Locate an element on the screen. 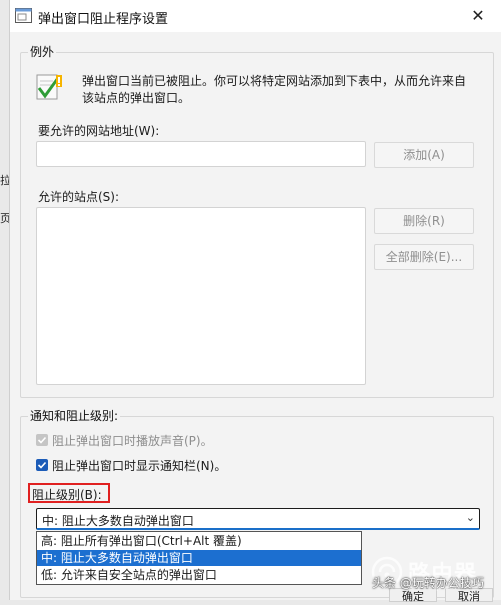  exceptions-group-label: 例外 is located at coordinates (42, 51).